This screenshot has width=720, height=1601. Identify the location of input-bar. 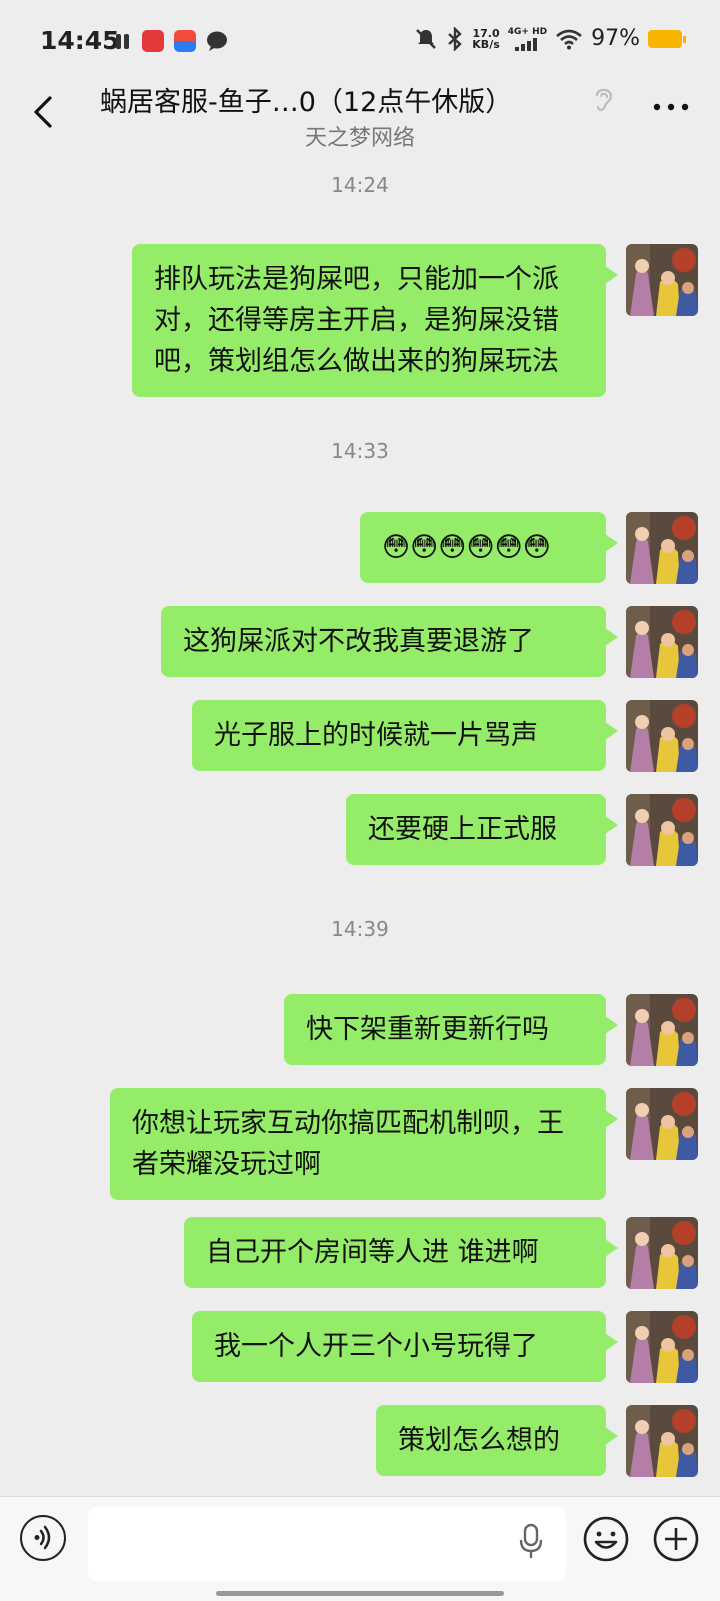
(360, 1548).